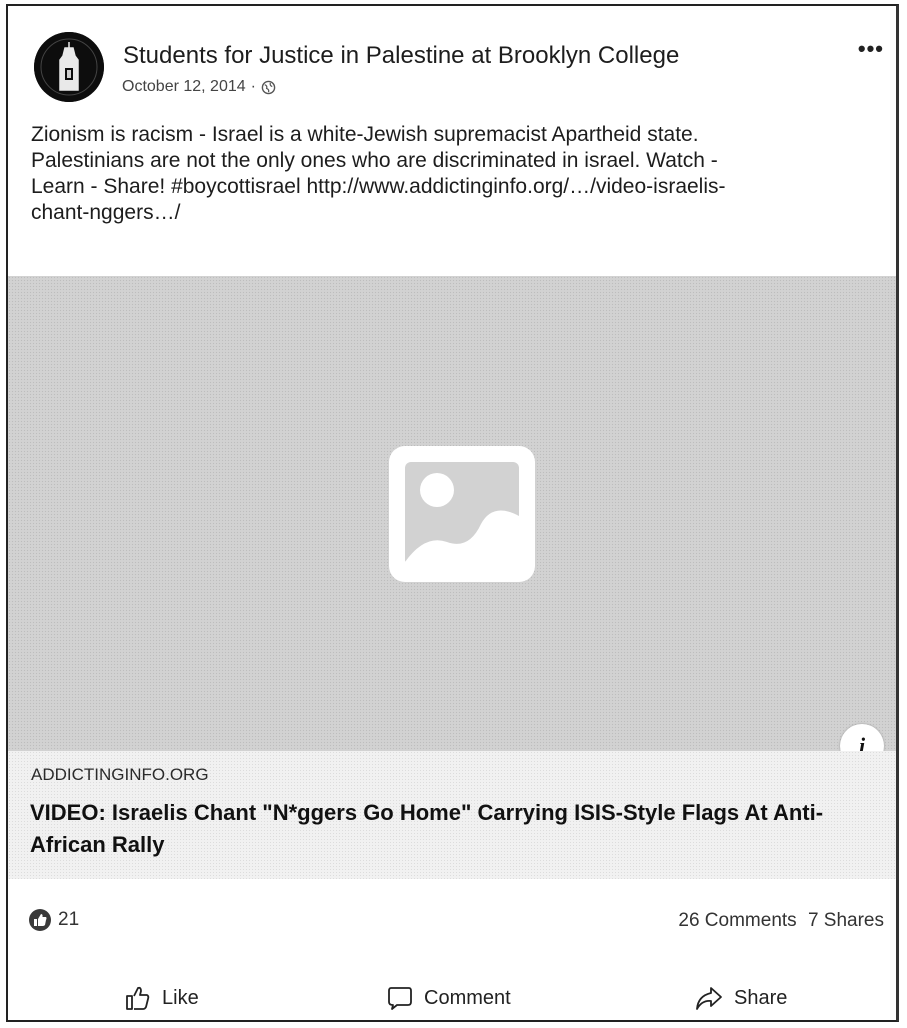 The width and height of the screenshot is (907, 1028). I want to click on avatar-logo-icon, so click(69, 67).